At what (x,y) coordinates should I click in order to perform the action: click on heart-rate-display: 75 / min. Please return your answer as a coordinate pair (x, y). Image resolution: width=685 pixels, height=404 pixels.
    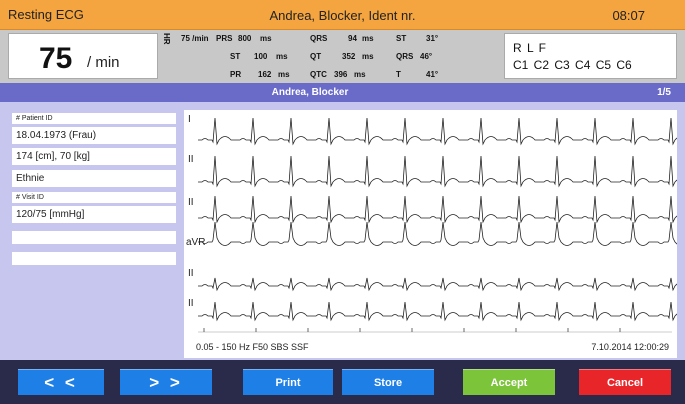
    Looking at the image, I should click on (83, 56).